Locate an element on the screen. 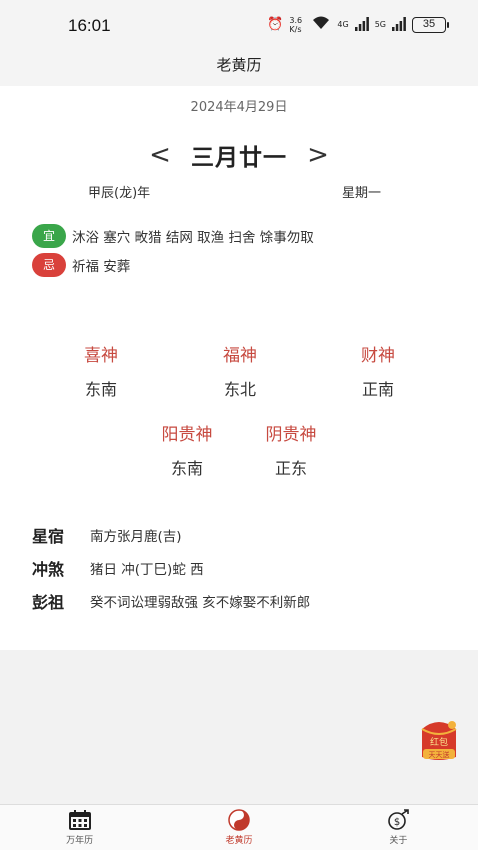  god-name: 阳贵神 is located at coordinates (187, 435).